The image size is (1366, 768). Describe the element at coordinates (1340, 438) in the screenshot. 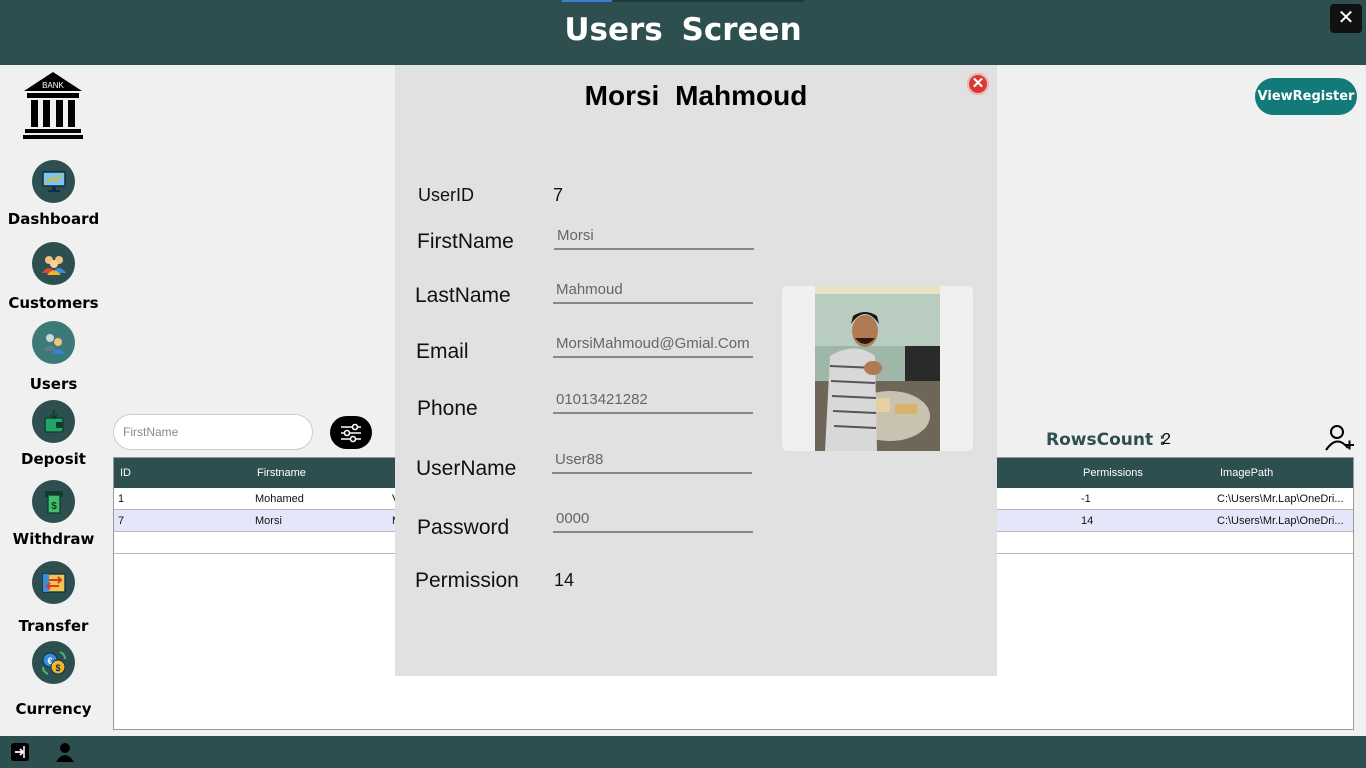

I see `add-user-icon` at that location.